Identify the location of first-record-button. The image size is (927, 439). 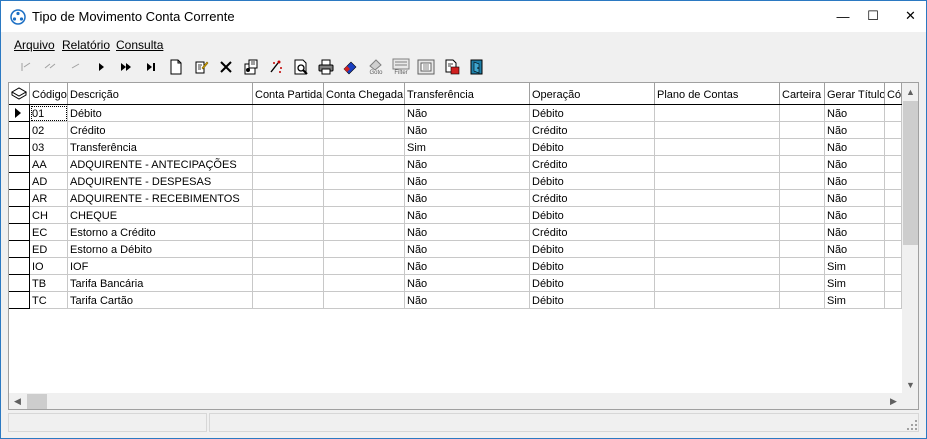
(26, 67).